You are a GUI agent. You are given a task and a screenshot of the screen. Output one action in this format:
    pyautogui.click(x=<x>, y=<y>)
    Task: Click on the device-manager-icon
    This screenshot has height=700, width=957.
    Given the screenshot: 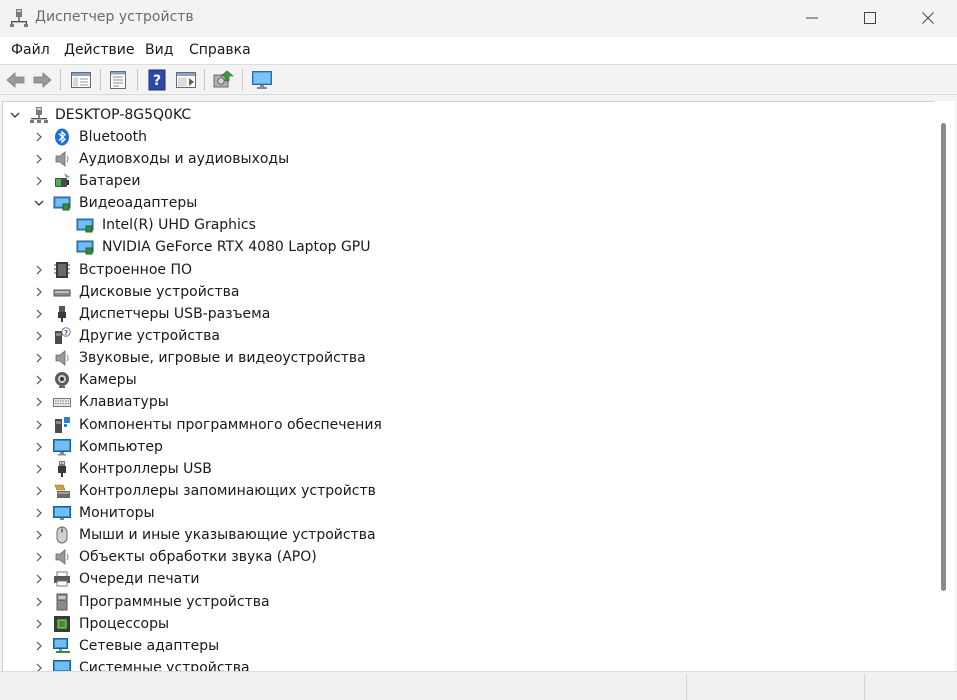 What is the action you would take?
    pyautogui.click(x=19, y=18)
    